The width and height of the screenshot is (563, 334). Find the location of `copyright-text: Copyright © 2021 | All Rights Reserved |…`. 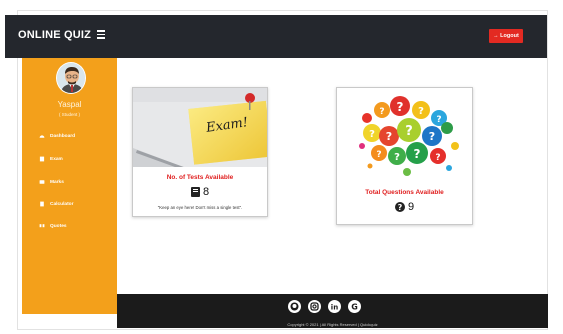

copyright-text: Copyright © 2021 | All Rights Reserved |… is located at coordinates (332, 324).